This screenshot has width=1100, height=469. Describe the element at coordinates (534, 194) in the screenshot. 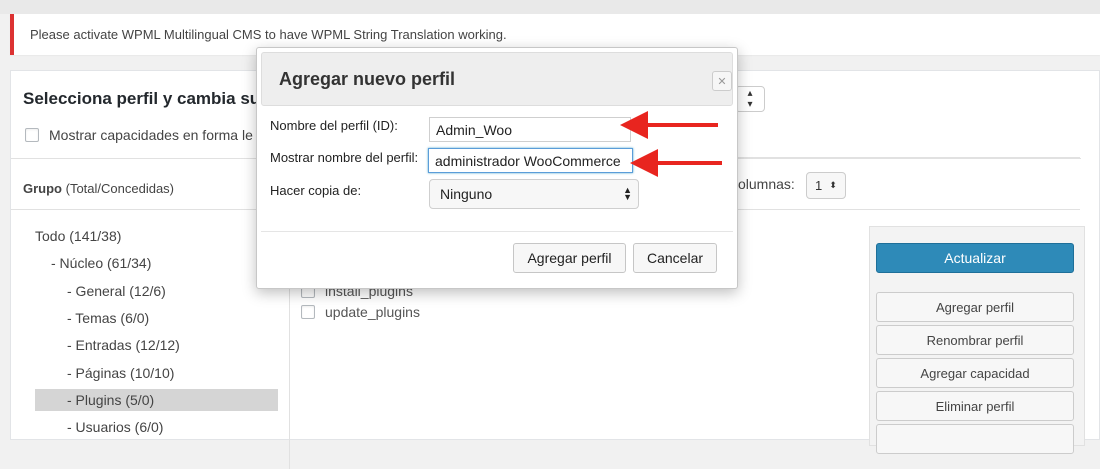

I see `copy-from-select: Ninguno ▲ ▼` at that location.